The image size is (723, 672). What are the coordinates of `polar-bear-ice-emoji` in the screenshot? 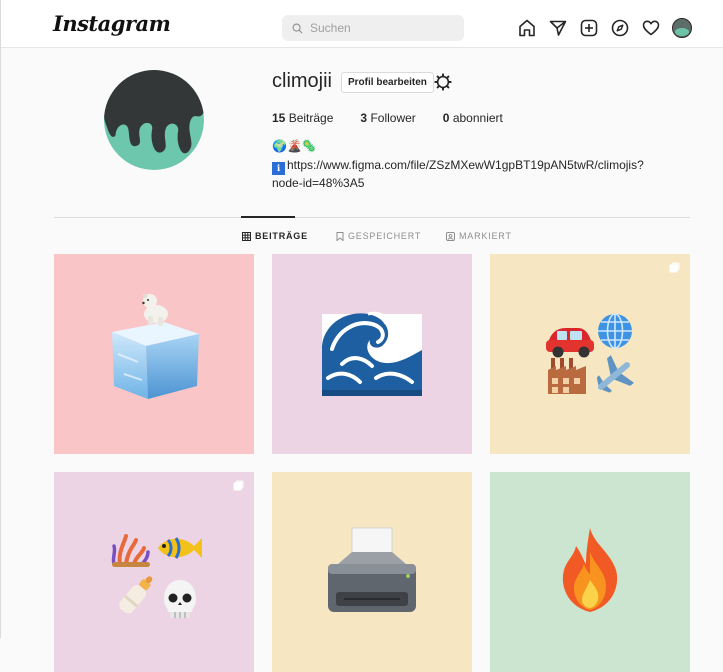 It's located at (155, 346).